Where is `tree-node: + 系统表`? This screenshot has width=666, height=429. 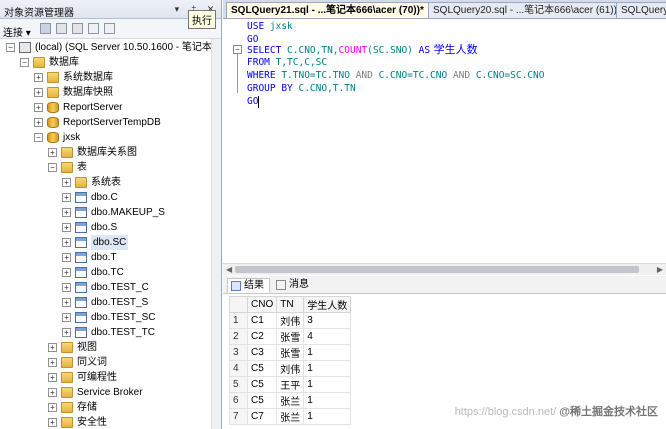 tree-node: + 系统表 is located at coordinates (110, 182).